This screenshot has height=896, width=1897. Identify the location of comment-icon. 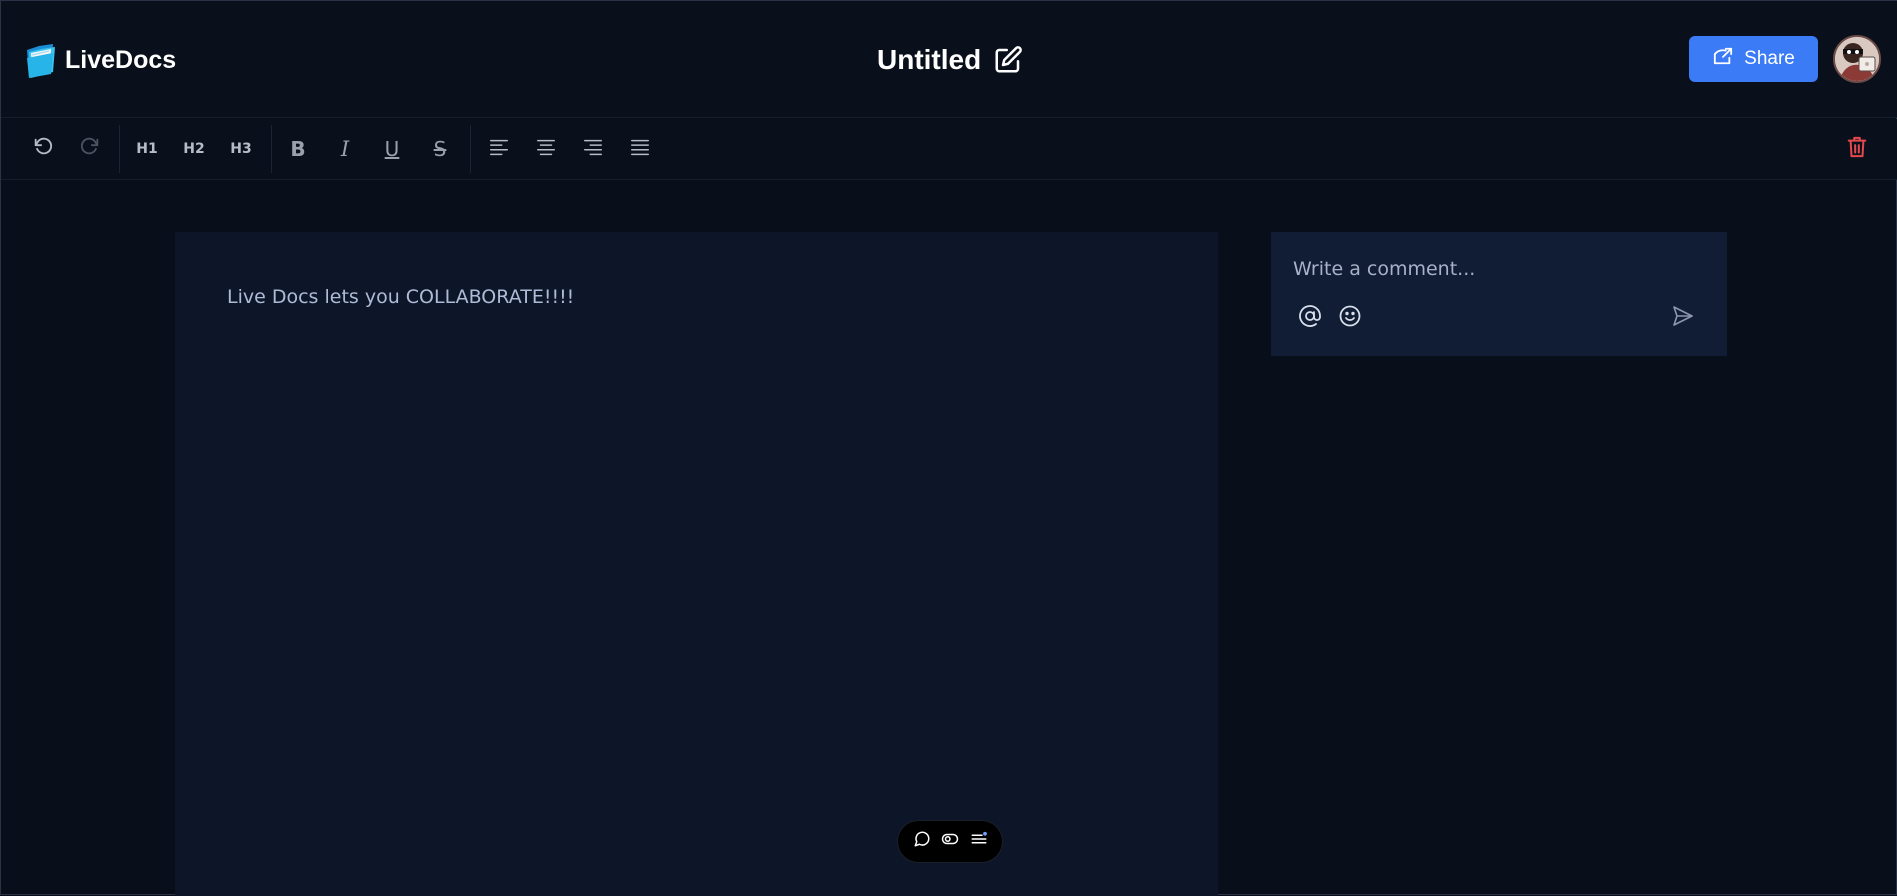
(922, 841).